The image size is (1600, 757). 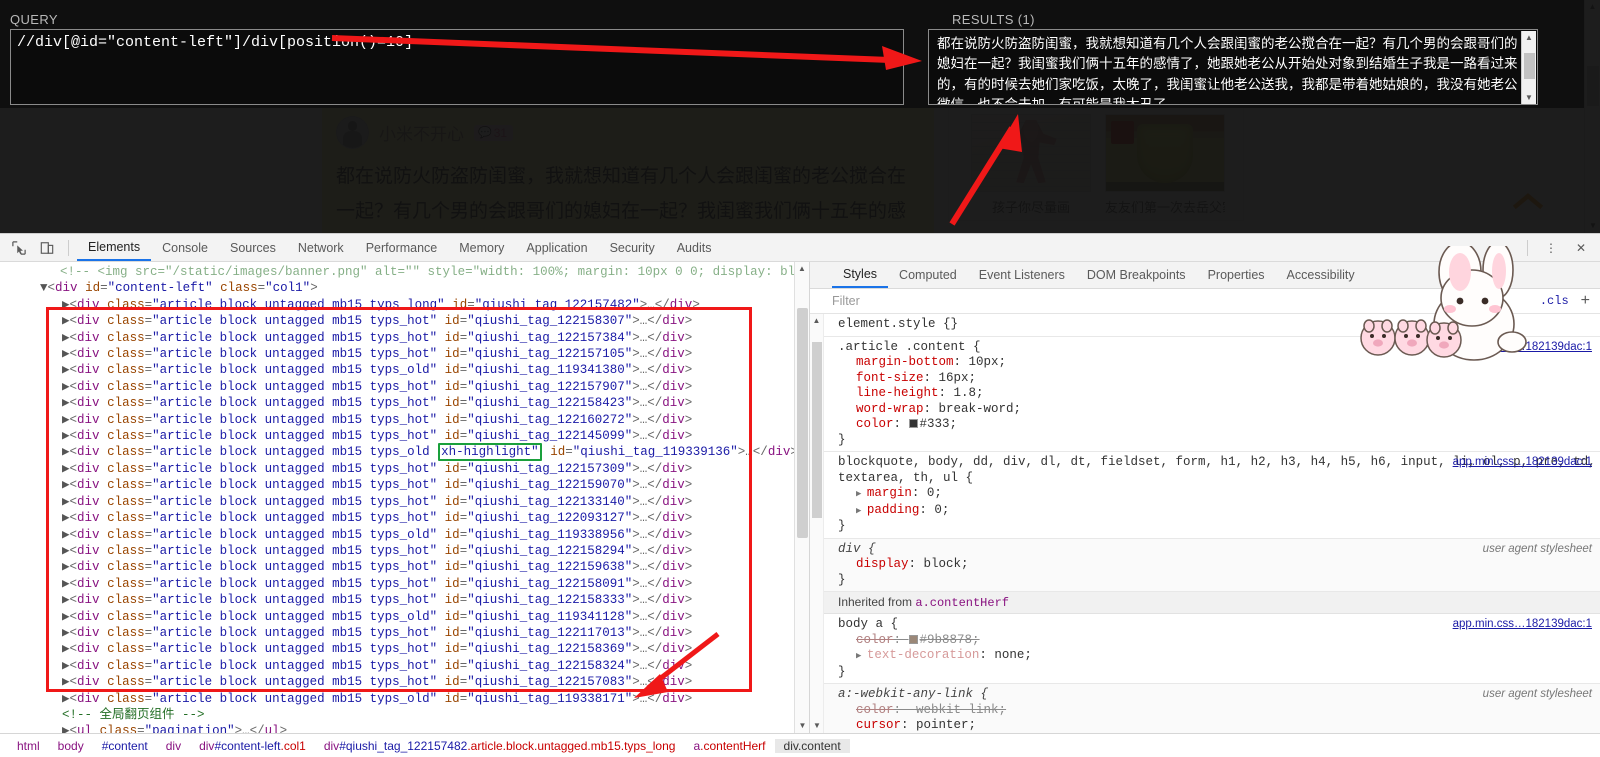 I want to click on scroll-up-arrow: ▲, so click(x=1592, y=7).